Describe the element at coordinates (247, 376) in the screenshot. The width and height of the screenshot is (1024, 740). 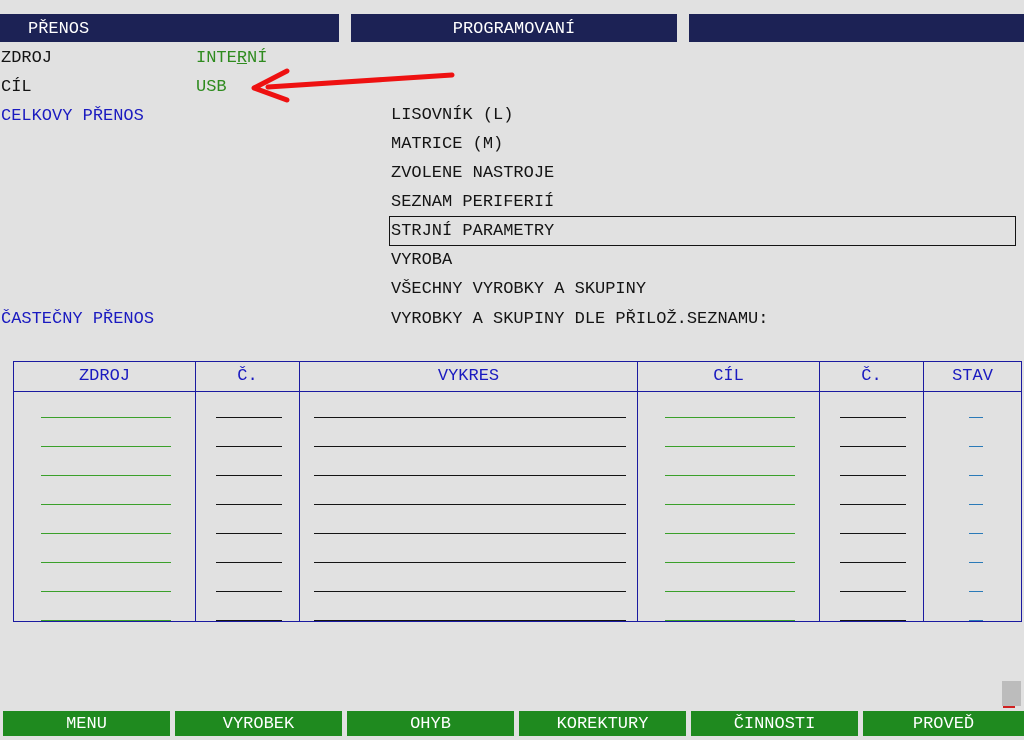
I see `column-header-source-number: Č.` at that location.